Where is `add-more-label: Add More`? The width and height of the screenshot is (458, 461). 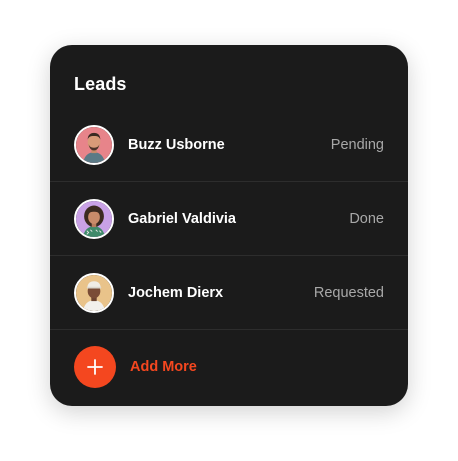
add-more-label: Add More is located at coordinates (163, 367).